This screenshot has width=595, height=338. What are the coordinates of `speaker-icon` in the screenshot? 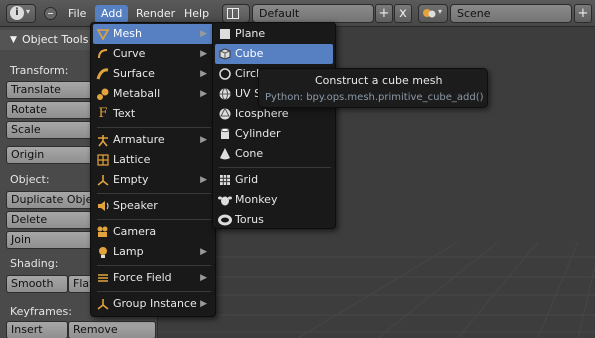 It's located at (103, 206).